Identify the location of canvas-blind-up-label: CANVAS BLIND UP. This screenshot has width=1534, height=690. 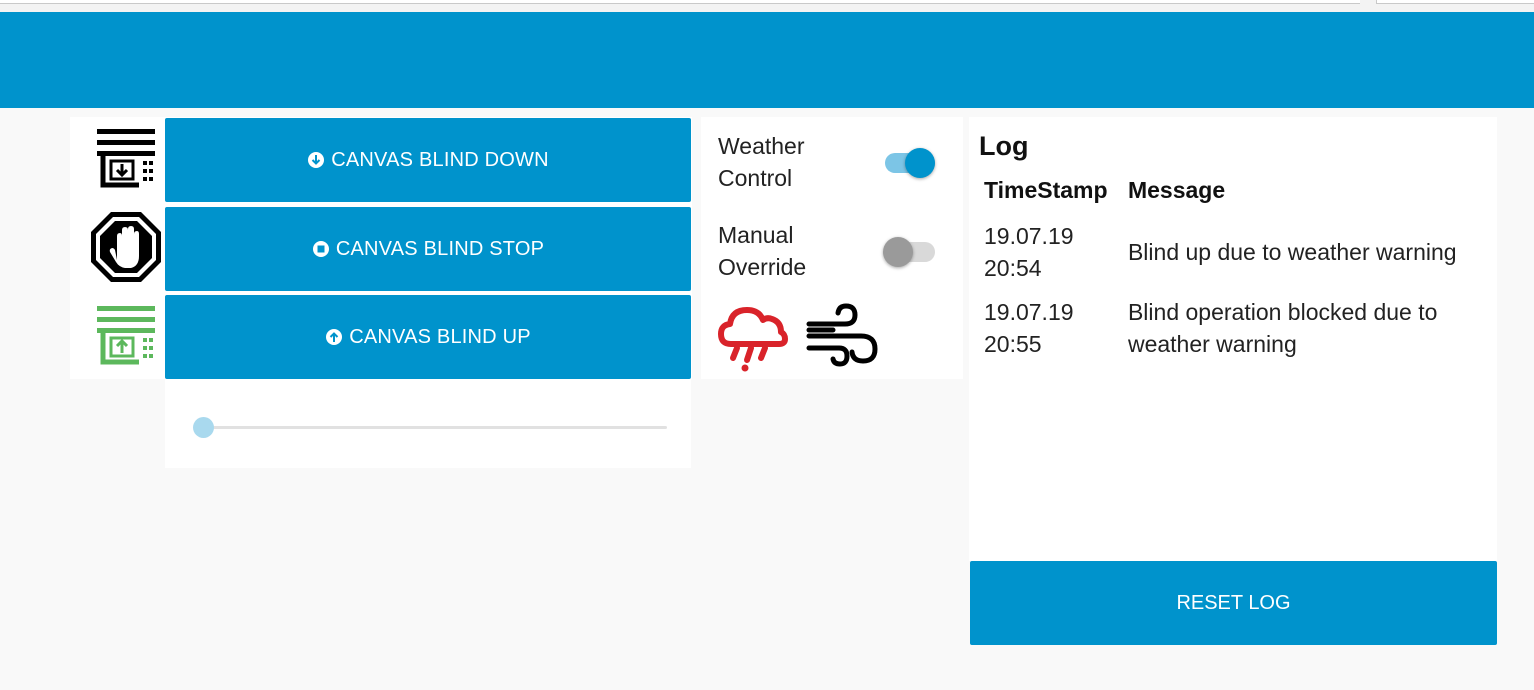
(440, 336).